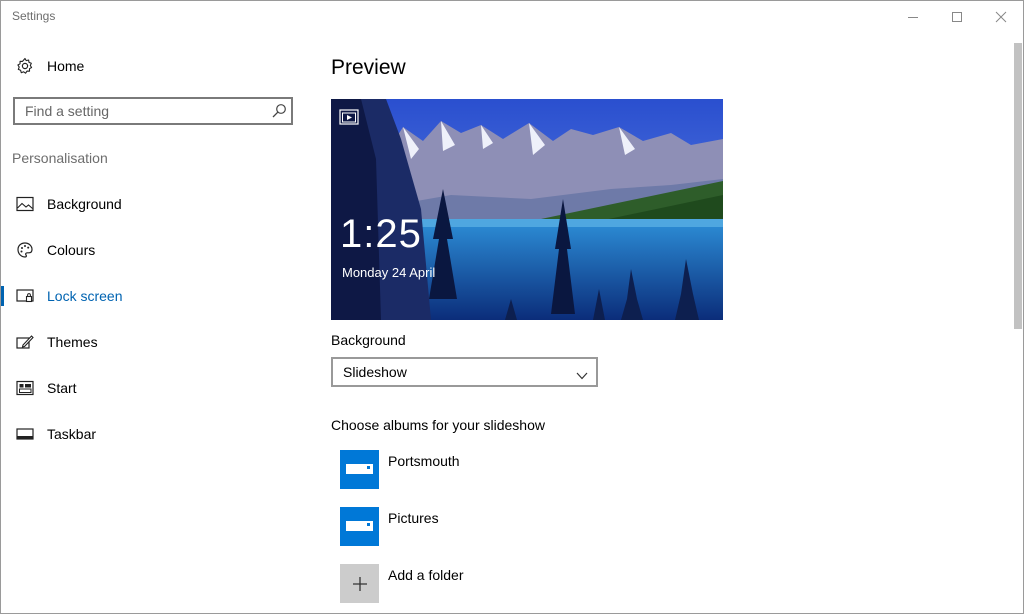 This screenshot has width=1024, height=614. What do you see at coordinates (34, 16) in the screenshot?
I see `window-title: Settings` at bounding box center [34, 16].